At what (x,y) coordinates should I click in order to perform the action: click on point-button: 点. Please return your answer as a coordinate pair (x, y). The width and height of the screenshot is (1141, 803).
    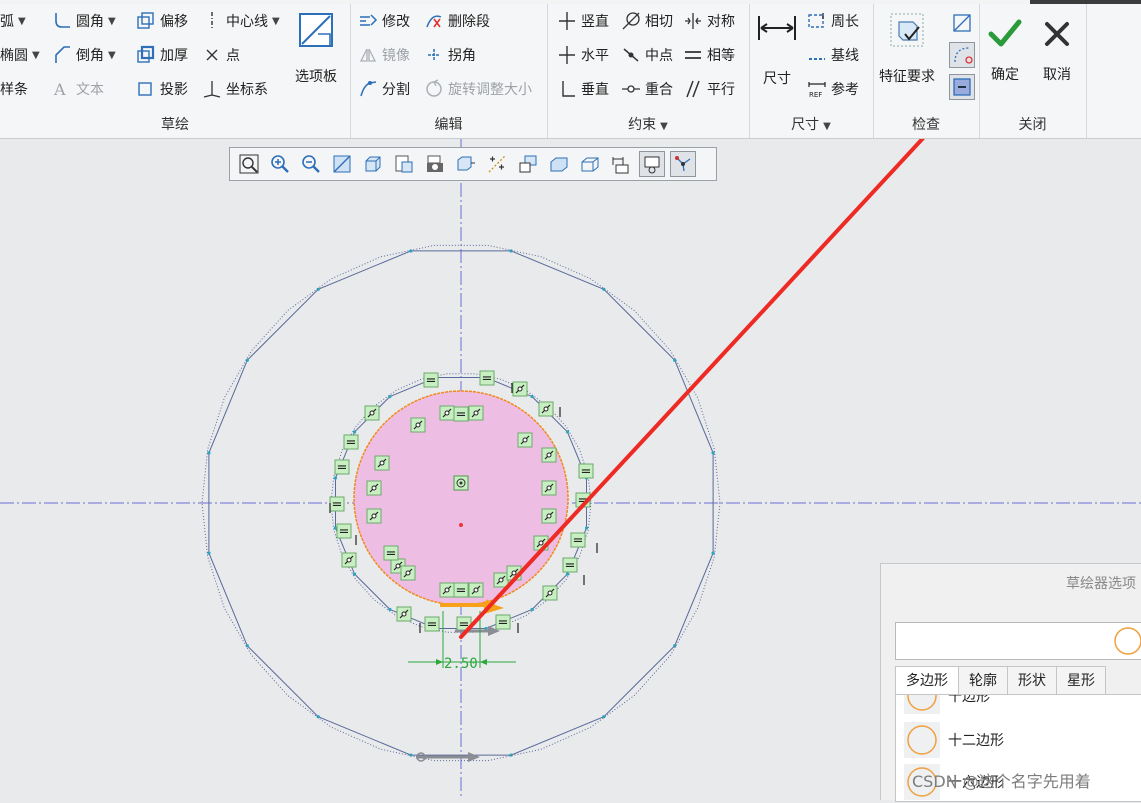
    Looking at the image, I should click on (221, 55).